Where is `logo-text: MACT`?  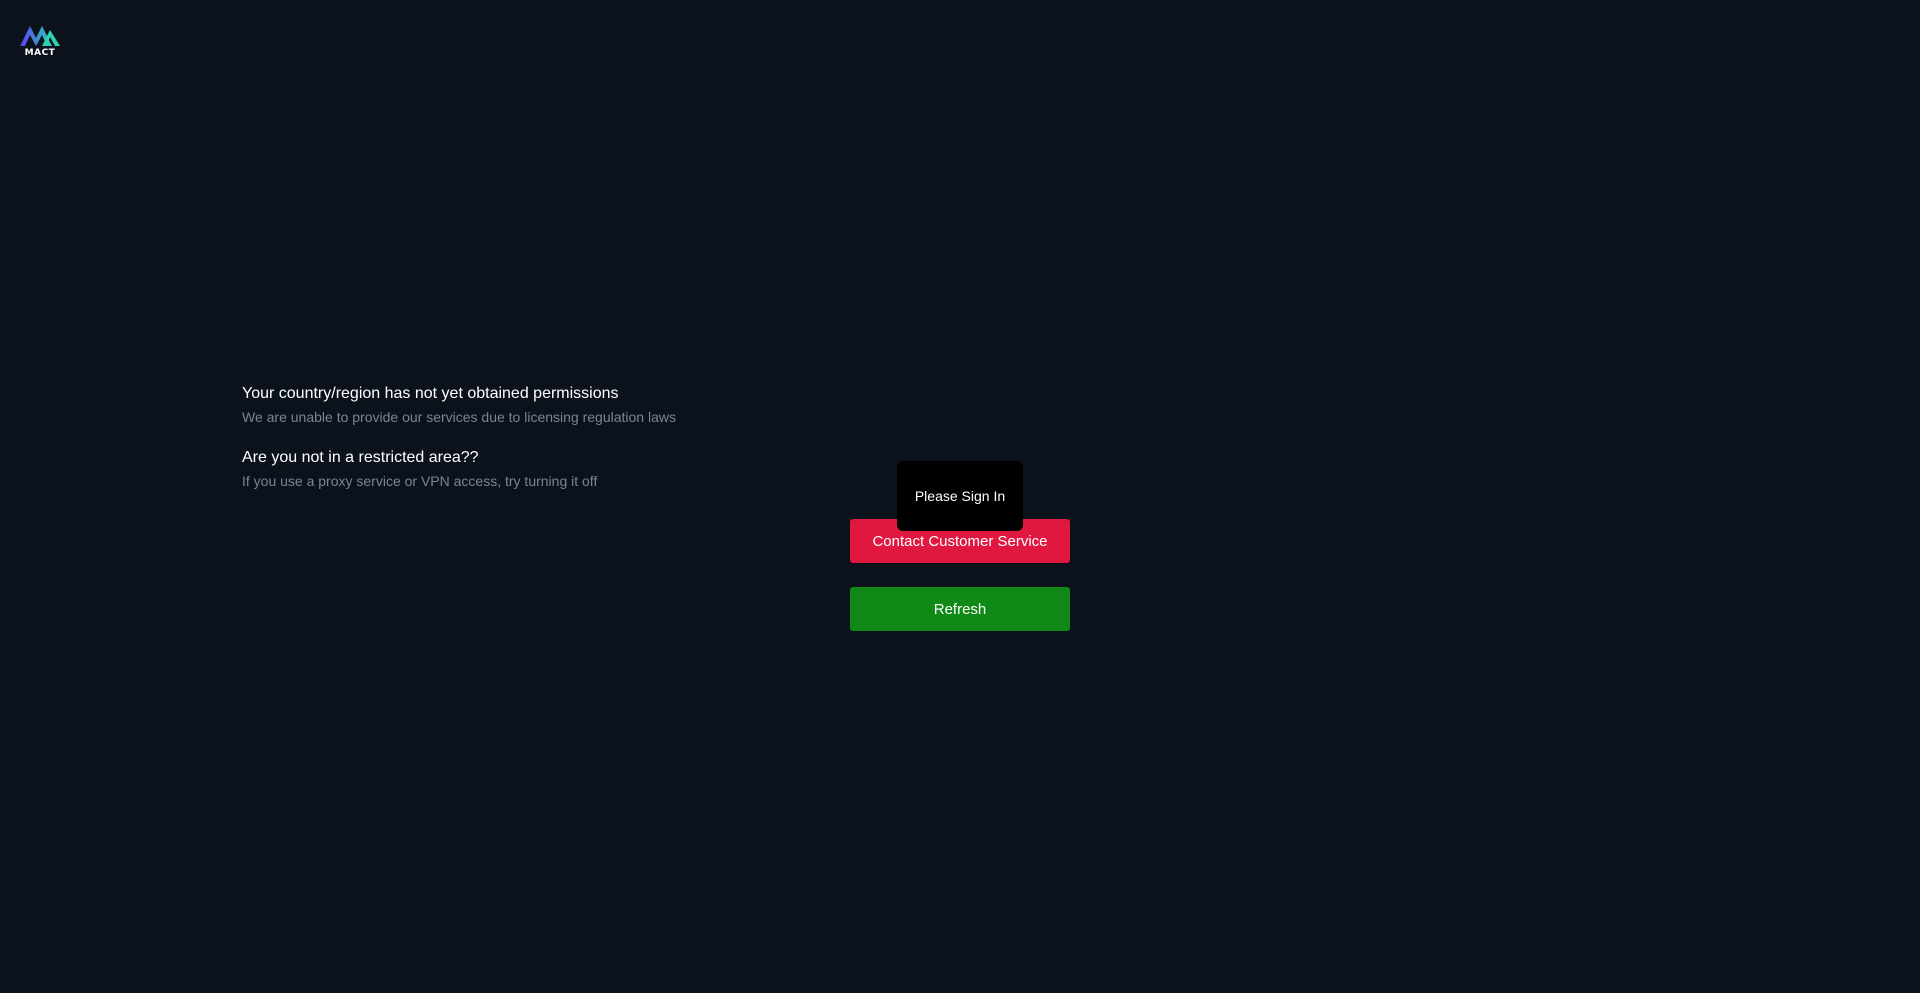
logo-text: MACT is located at coordinates (40, 53).